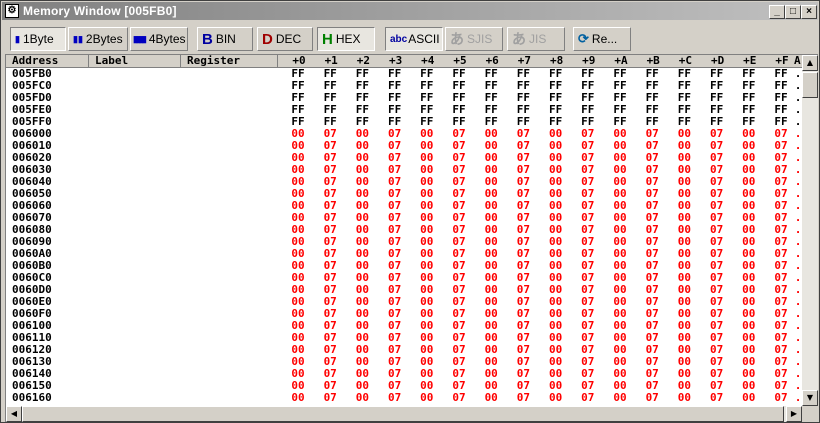 This screenshot has height=423, width=820. Describe the element at coordinates (556, 61) in the screenshot. I see `header-offset: +8` at that location.